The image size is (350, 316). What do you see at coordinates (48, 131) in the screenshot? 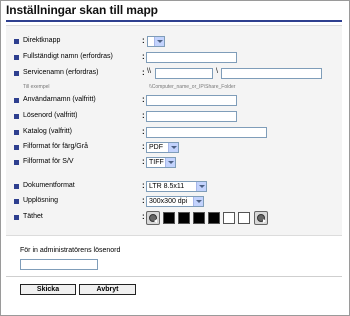
I see `directory-label: Katalog (valfritt)` at bounding box center [48, 131].